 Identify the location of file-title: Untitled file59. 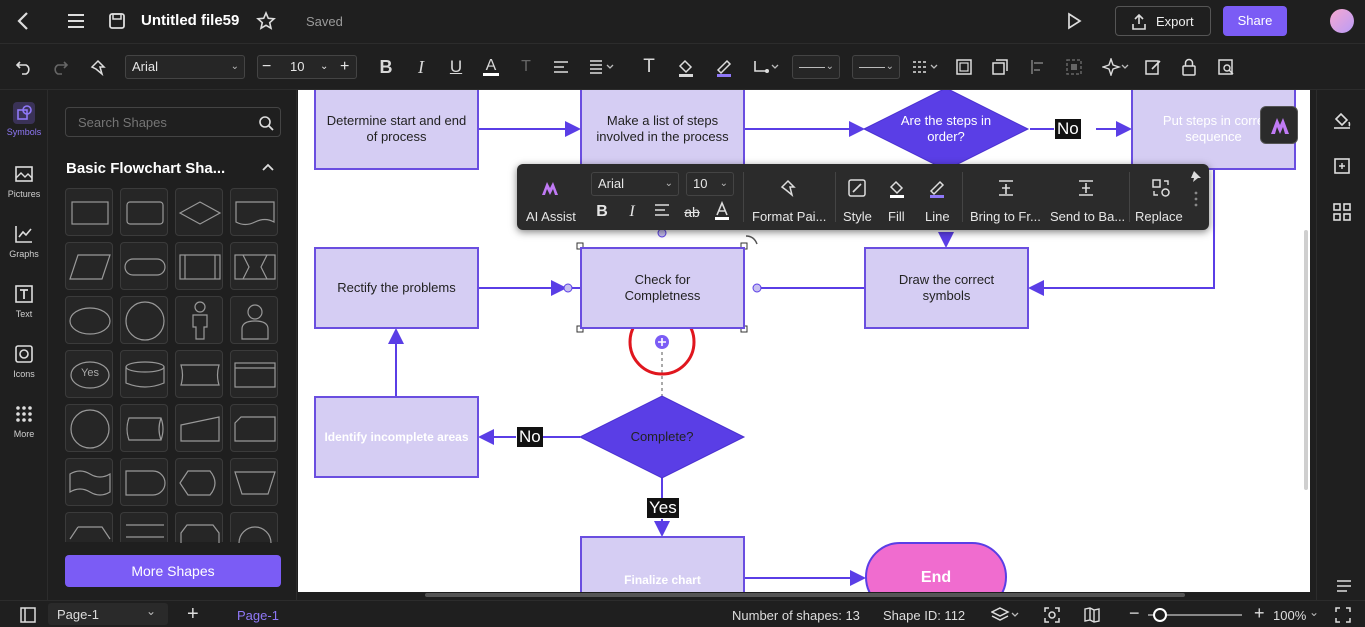
(190, 20).